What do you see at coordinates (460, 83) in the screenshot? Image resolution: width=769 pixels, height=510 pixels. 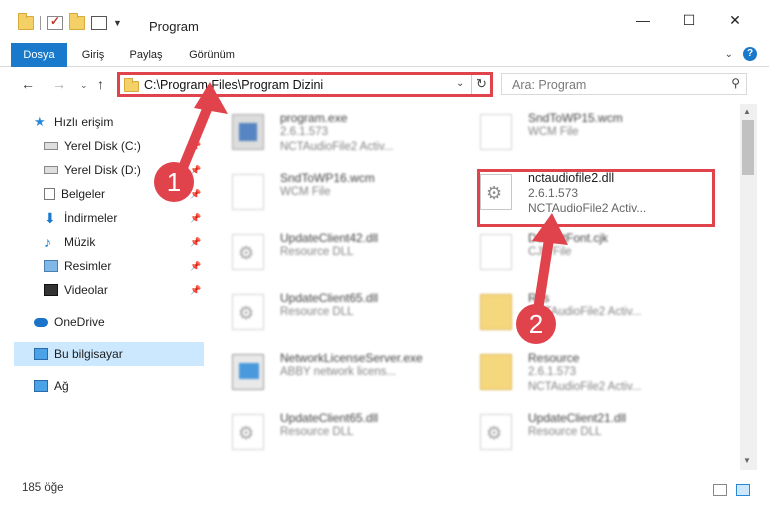 I see `address-dropdown-icon: ⌄` at bounding box center [460, 83].